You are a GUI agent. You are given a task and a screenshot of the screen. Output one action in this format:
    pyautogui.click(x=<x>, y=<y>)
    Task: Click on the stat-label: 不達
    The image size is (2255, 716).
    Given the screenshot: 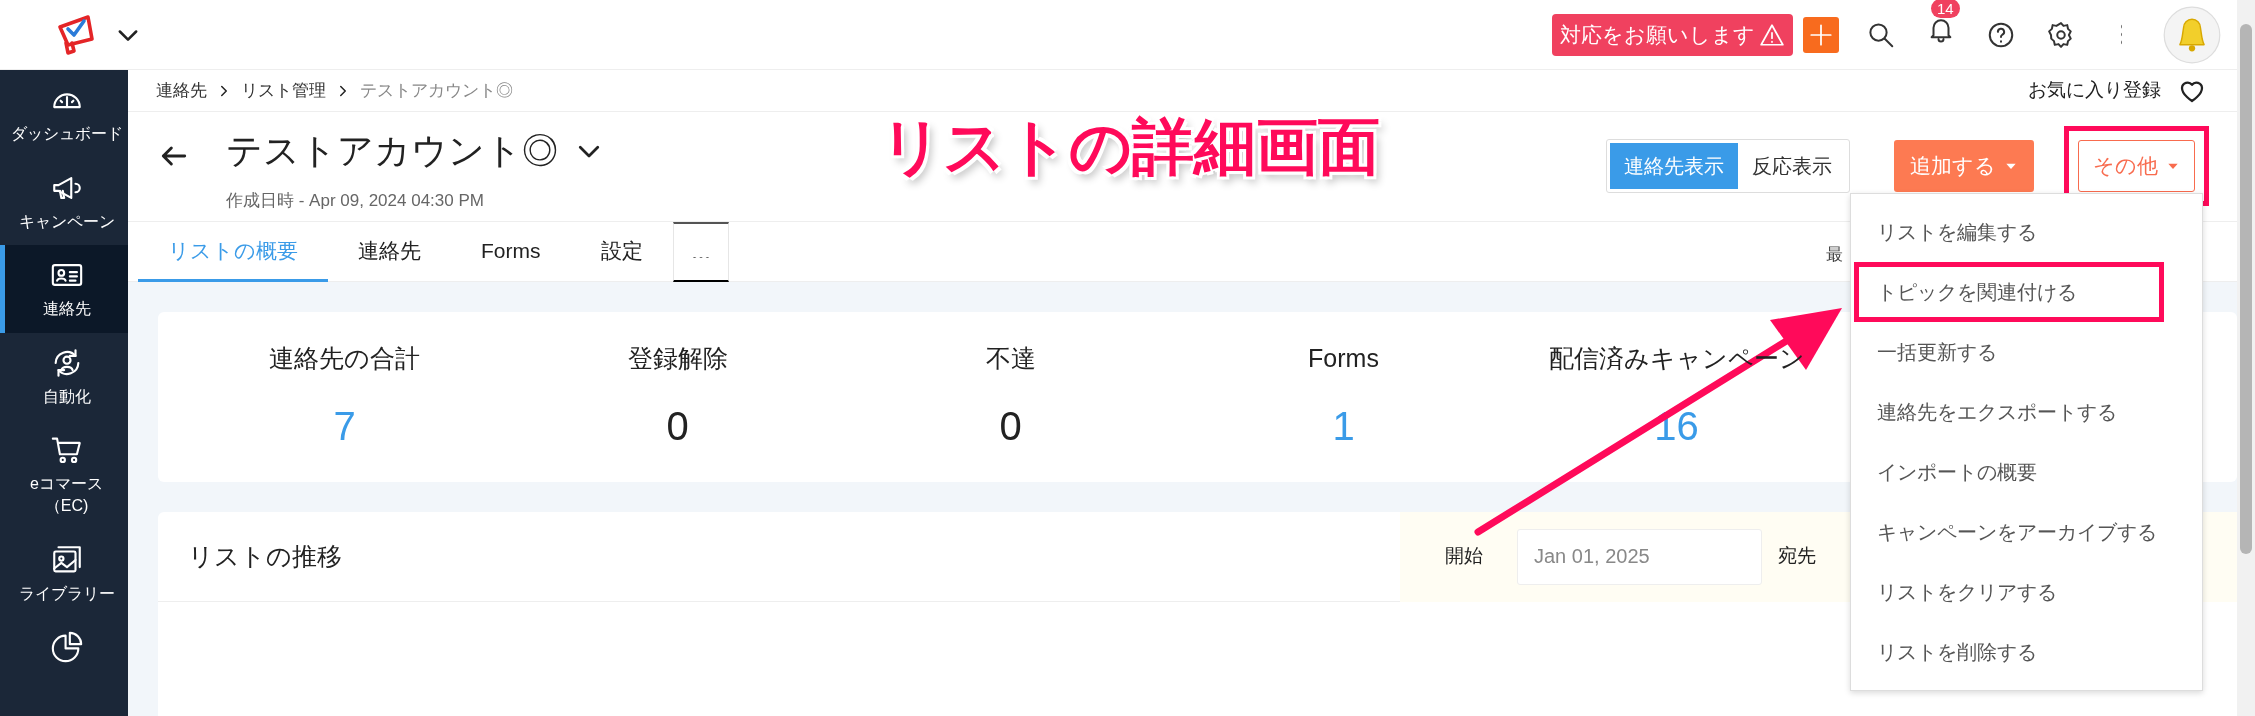 What is the action you would take?
    pyautogui.click(x=1010, y=358)
    